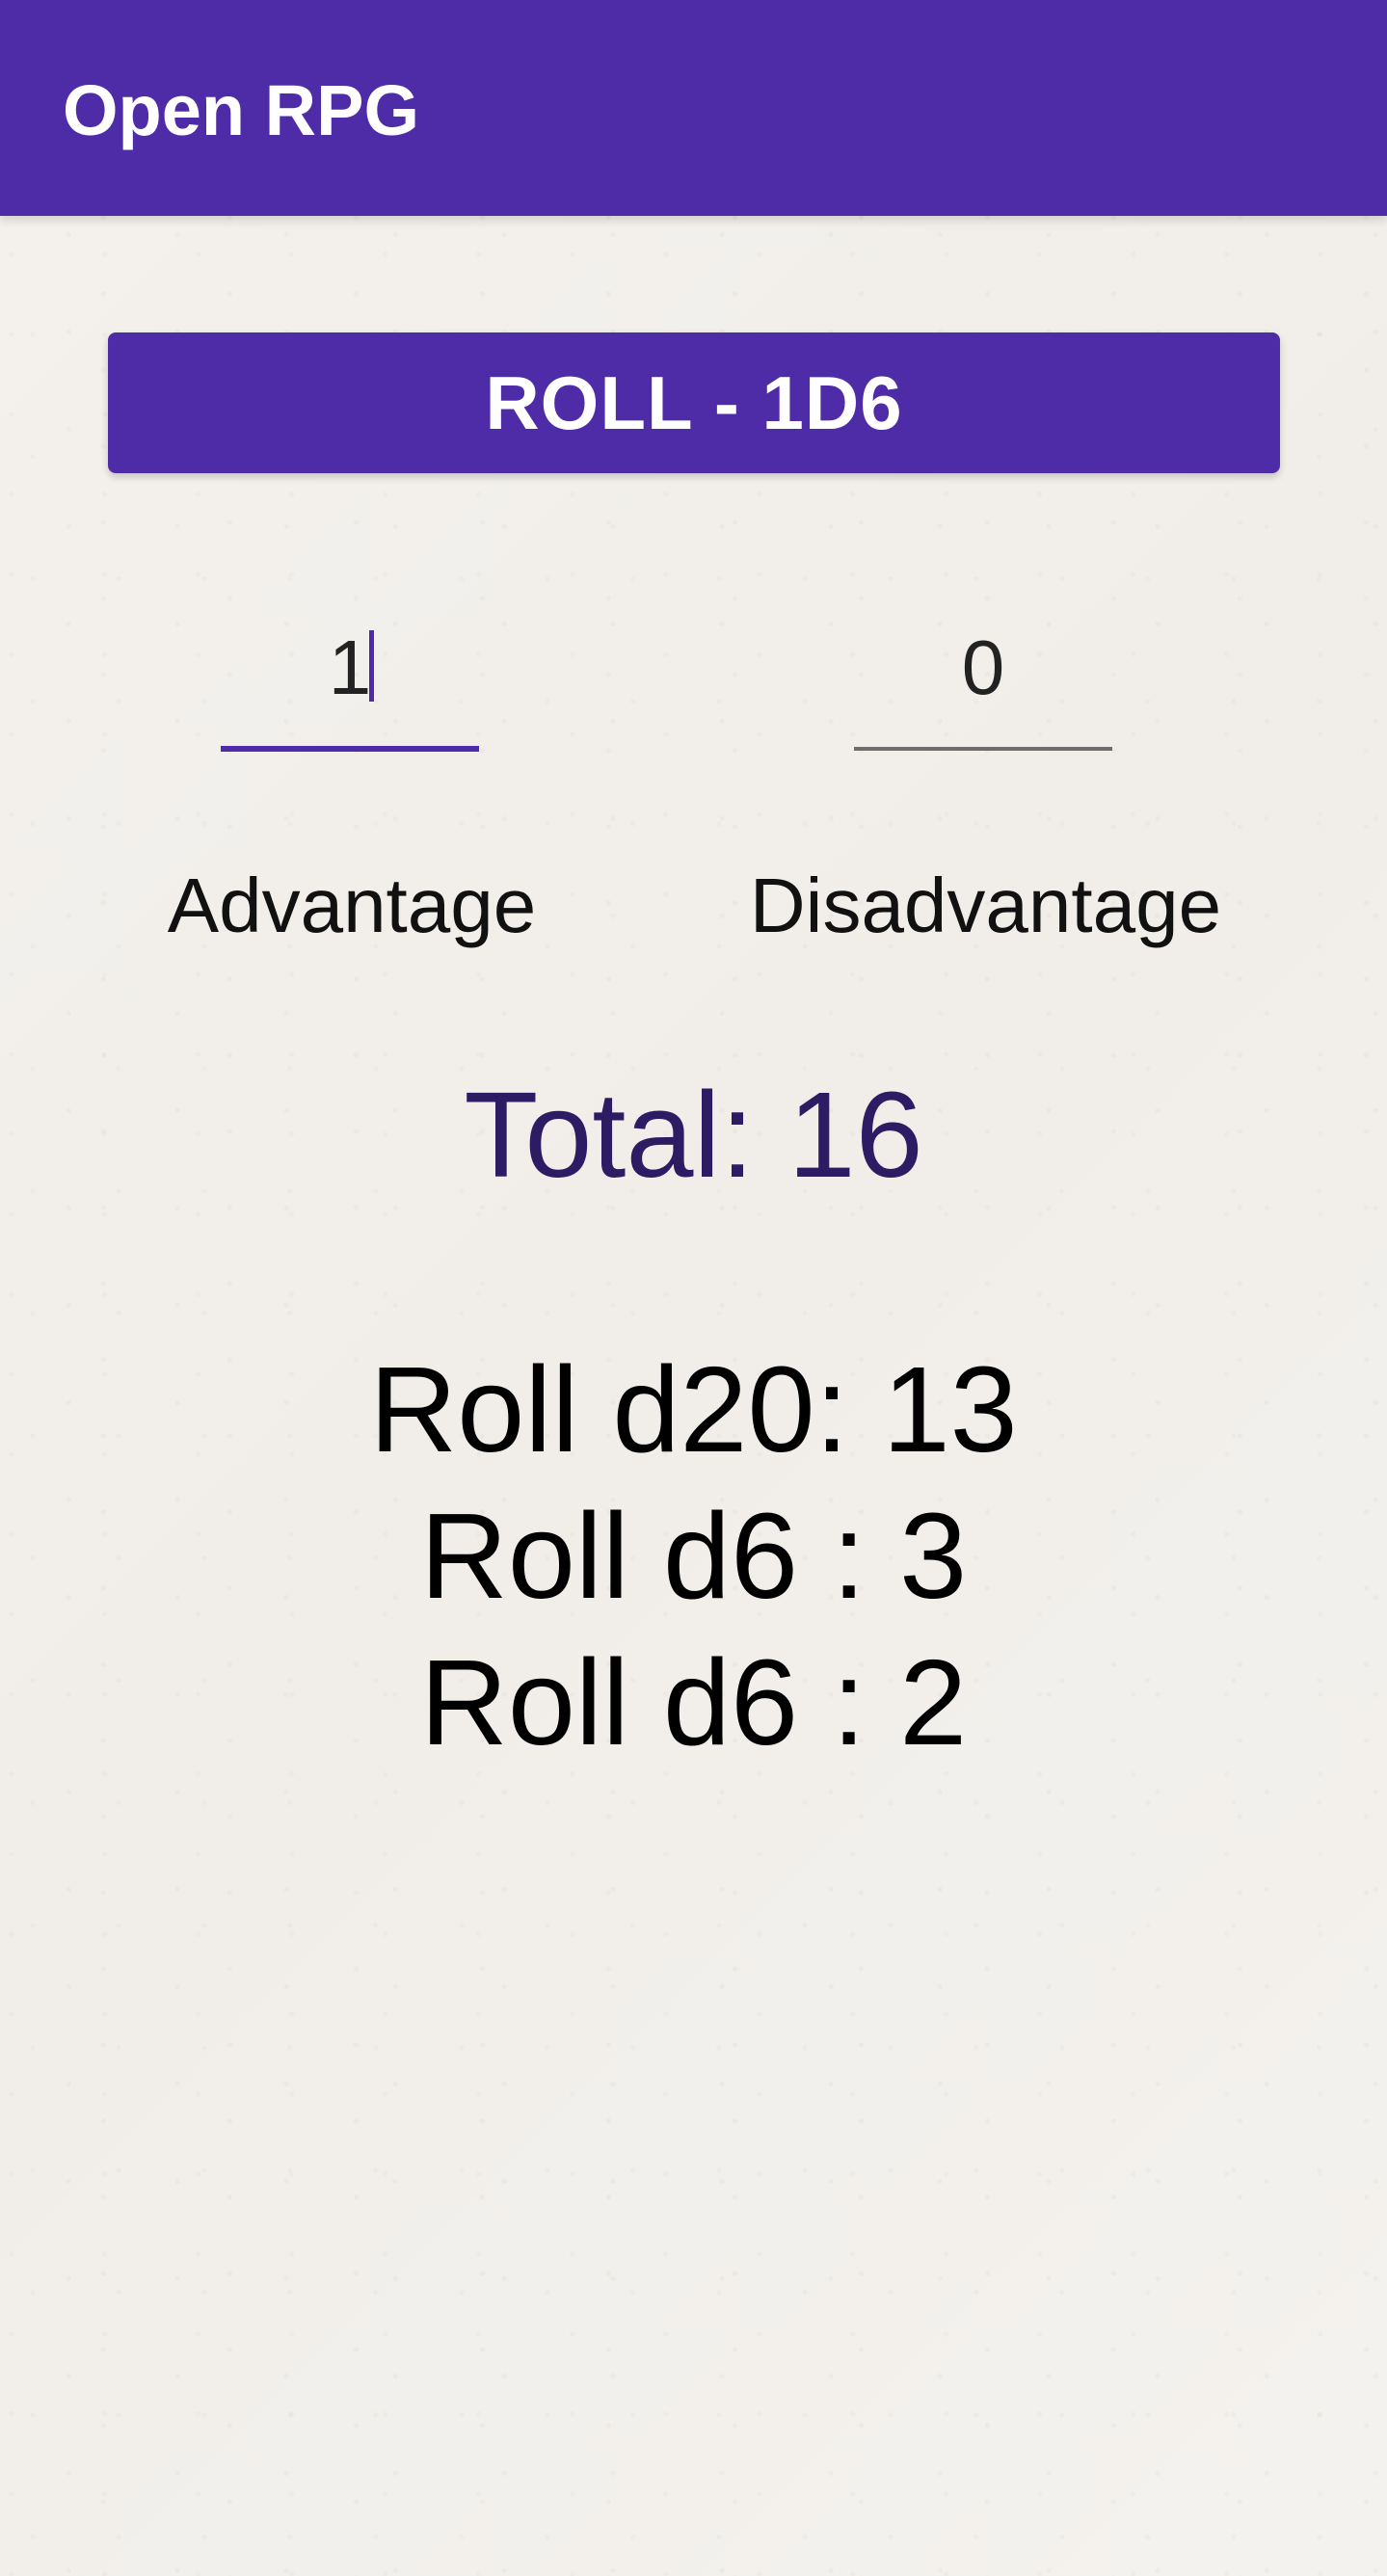  I want to click on advantage-label: Advantage, so click(352, 905).